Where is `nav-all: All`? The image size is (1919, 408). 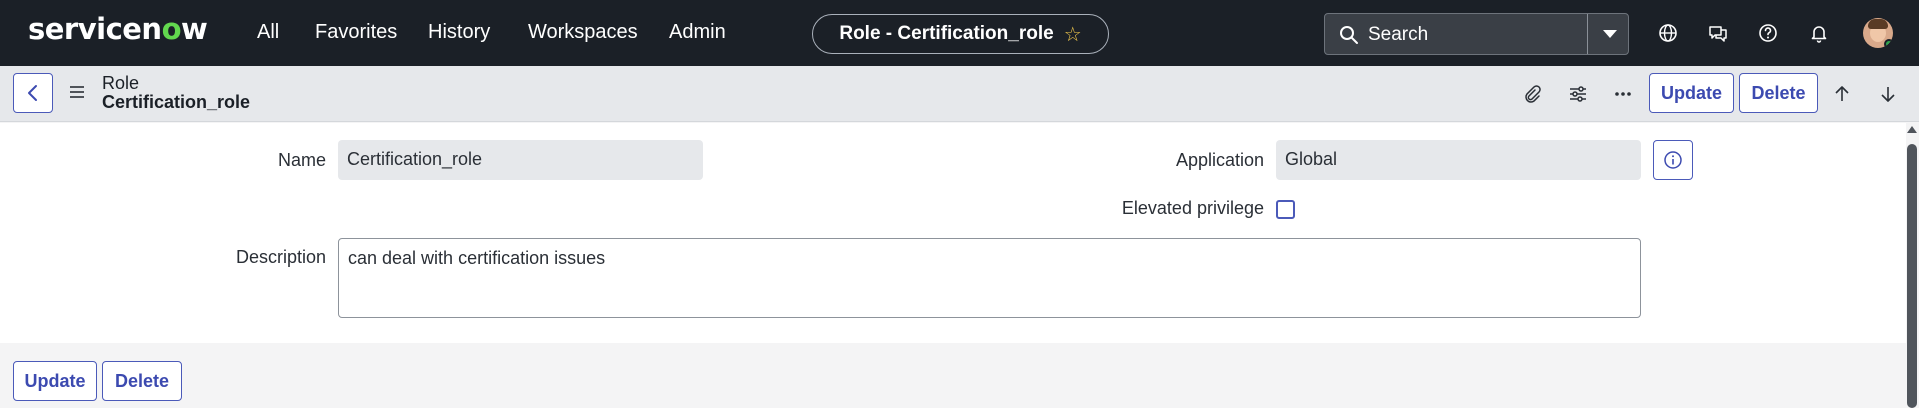 nav-all: All is located at coordinates (268, 32).